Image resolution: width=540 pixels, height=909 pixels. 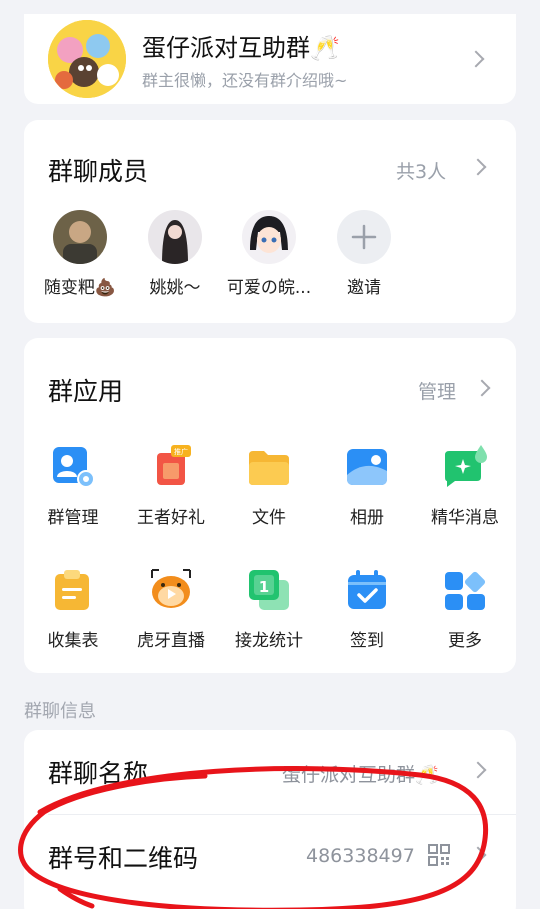 I want to click on group-name-label: 群聊名称, so click(x=98, y=773).